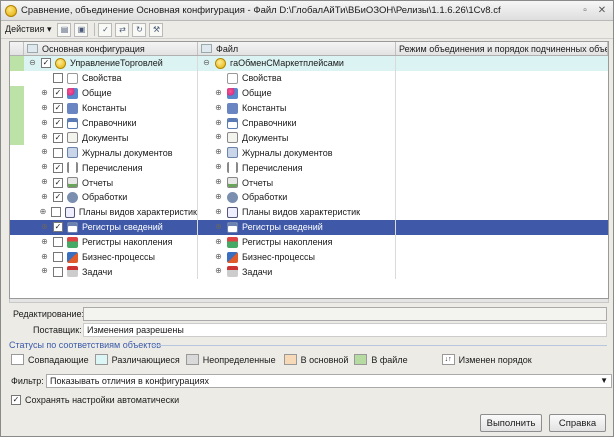  I want to click on file-cell: ⊕ Задачи, so click(297, 272).